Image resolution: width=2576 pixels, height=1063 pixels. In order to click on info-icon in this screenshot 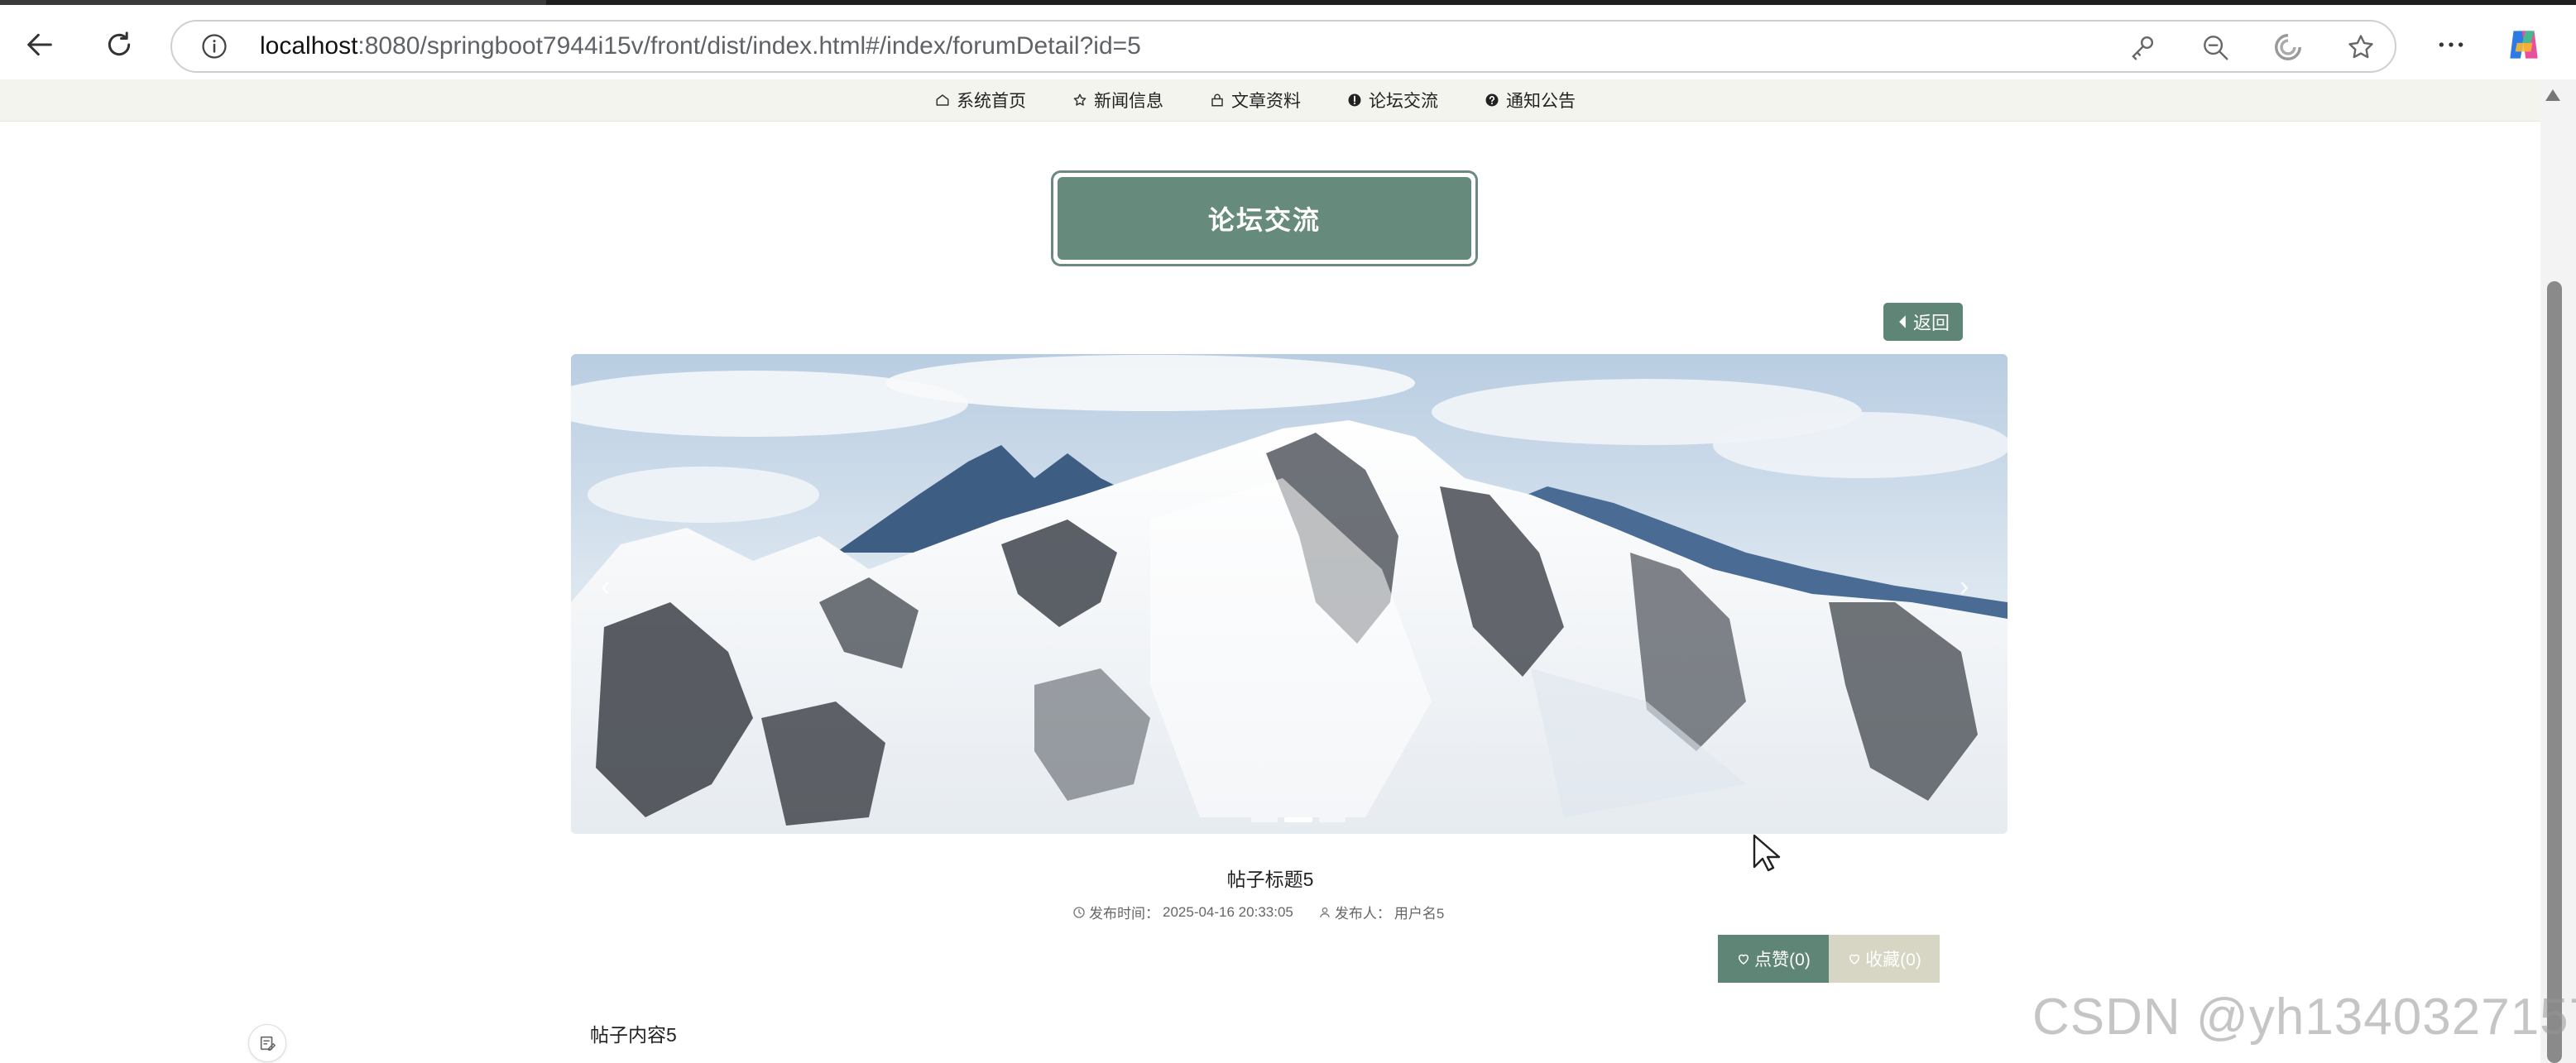, I will do `click(214, 46)`.